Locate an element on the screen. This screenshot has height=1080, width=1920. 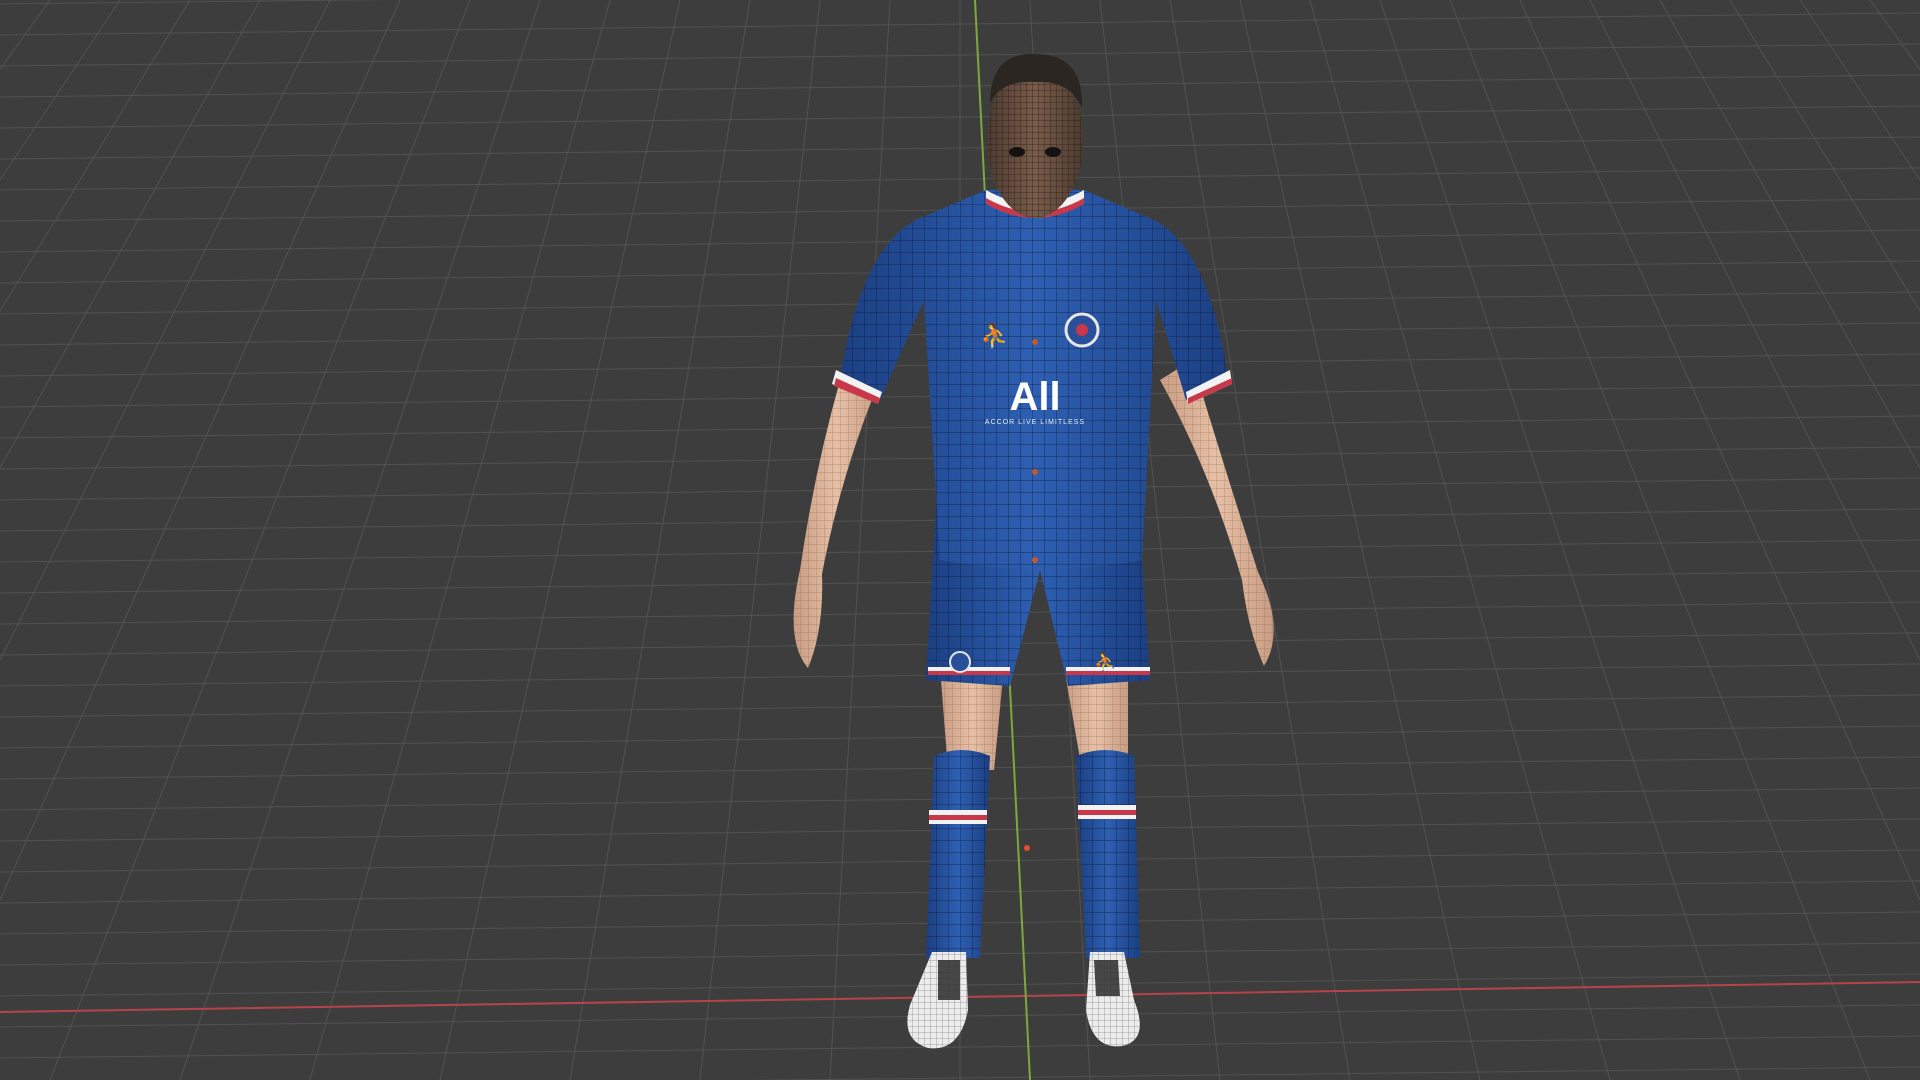
shirt-sponsor-logo: All is located at coordinates (1034, 397).